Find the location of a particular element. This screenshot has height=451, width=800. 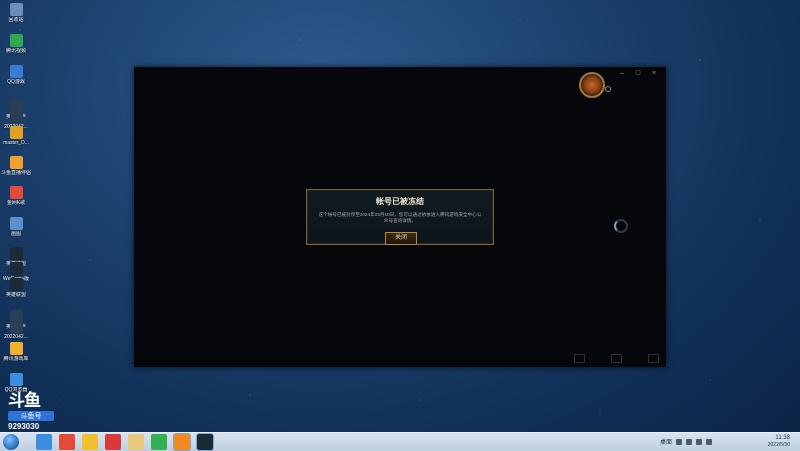

settings-icon is located at coordinates (653, 358).